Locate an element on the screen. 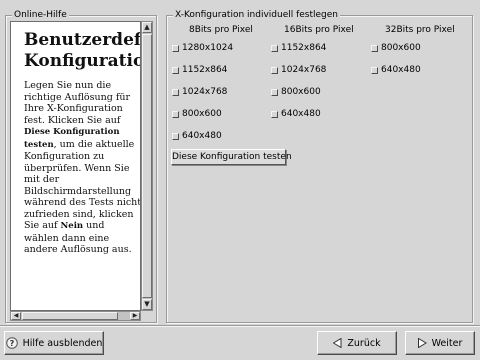 Image resolution: width=480 pixels, height=360 pixels. scroll-down-arrow-icon: ▼ is located at coordinates (147, 304).